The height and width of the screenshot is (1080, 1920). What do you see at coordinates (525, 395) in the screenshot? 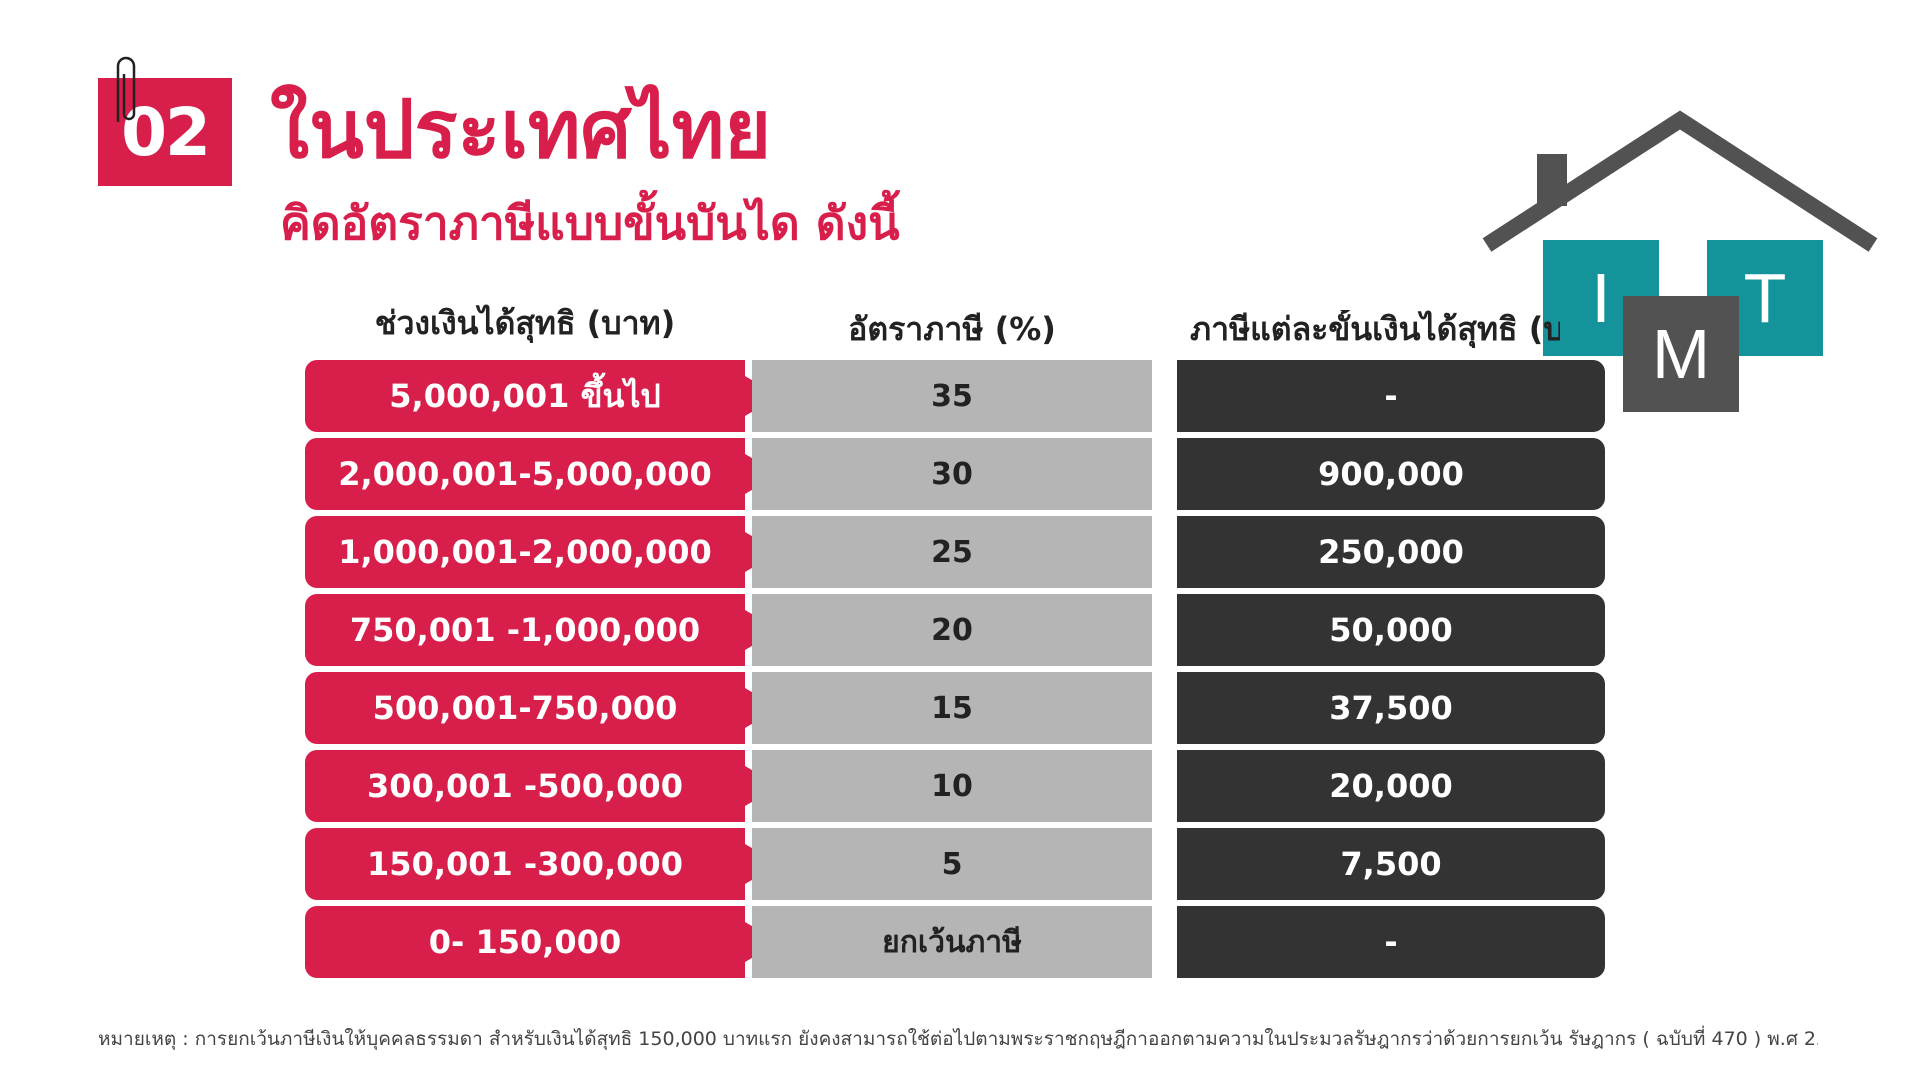
I see `income-label: 5,000,001 ขึ้นไป` at bounding box center [525, 395].